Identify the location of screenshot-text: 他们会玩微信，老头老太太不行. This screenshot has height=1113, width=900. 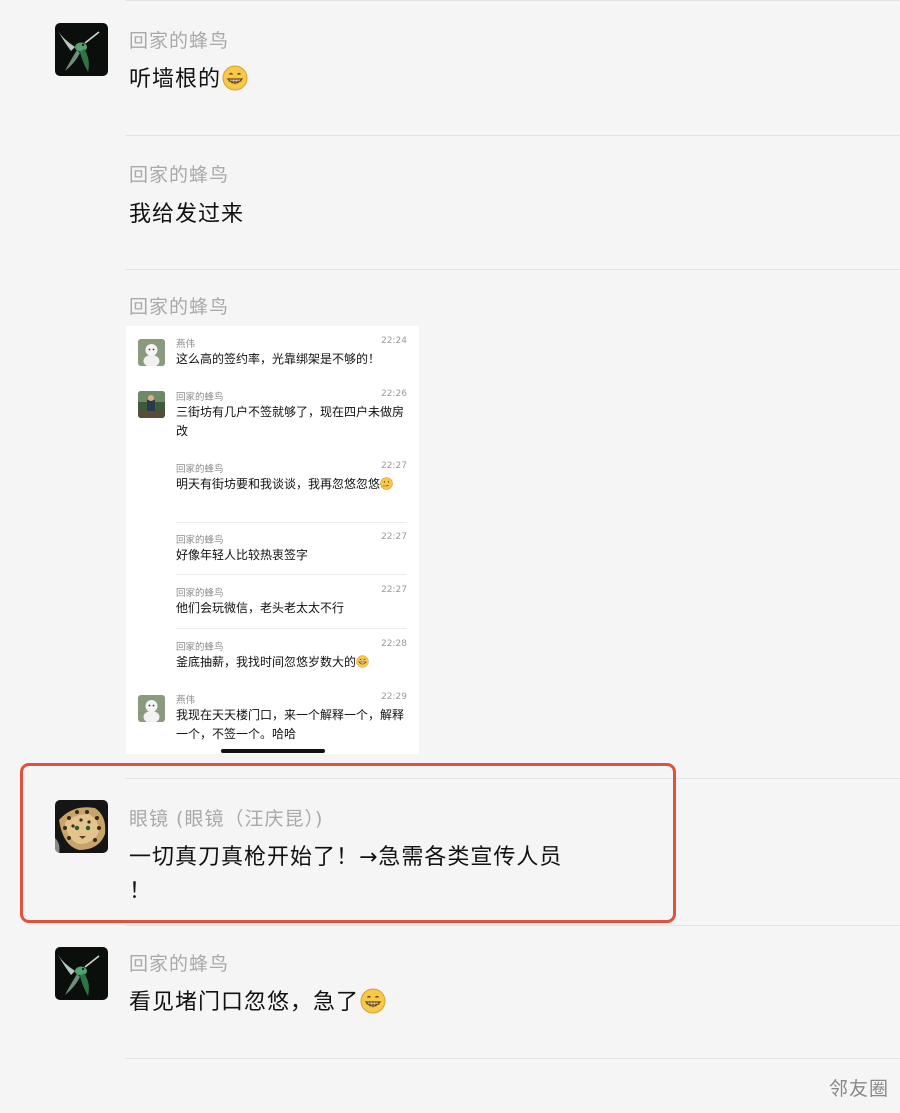
(260, 608).